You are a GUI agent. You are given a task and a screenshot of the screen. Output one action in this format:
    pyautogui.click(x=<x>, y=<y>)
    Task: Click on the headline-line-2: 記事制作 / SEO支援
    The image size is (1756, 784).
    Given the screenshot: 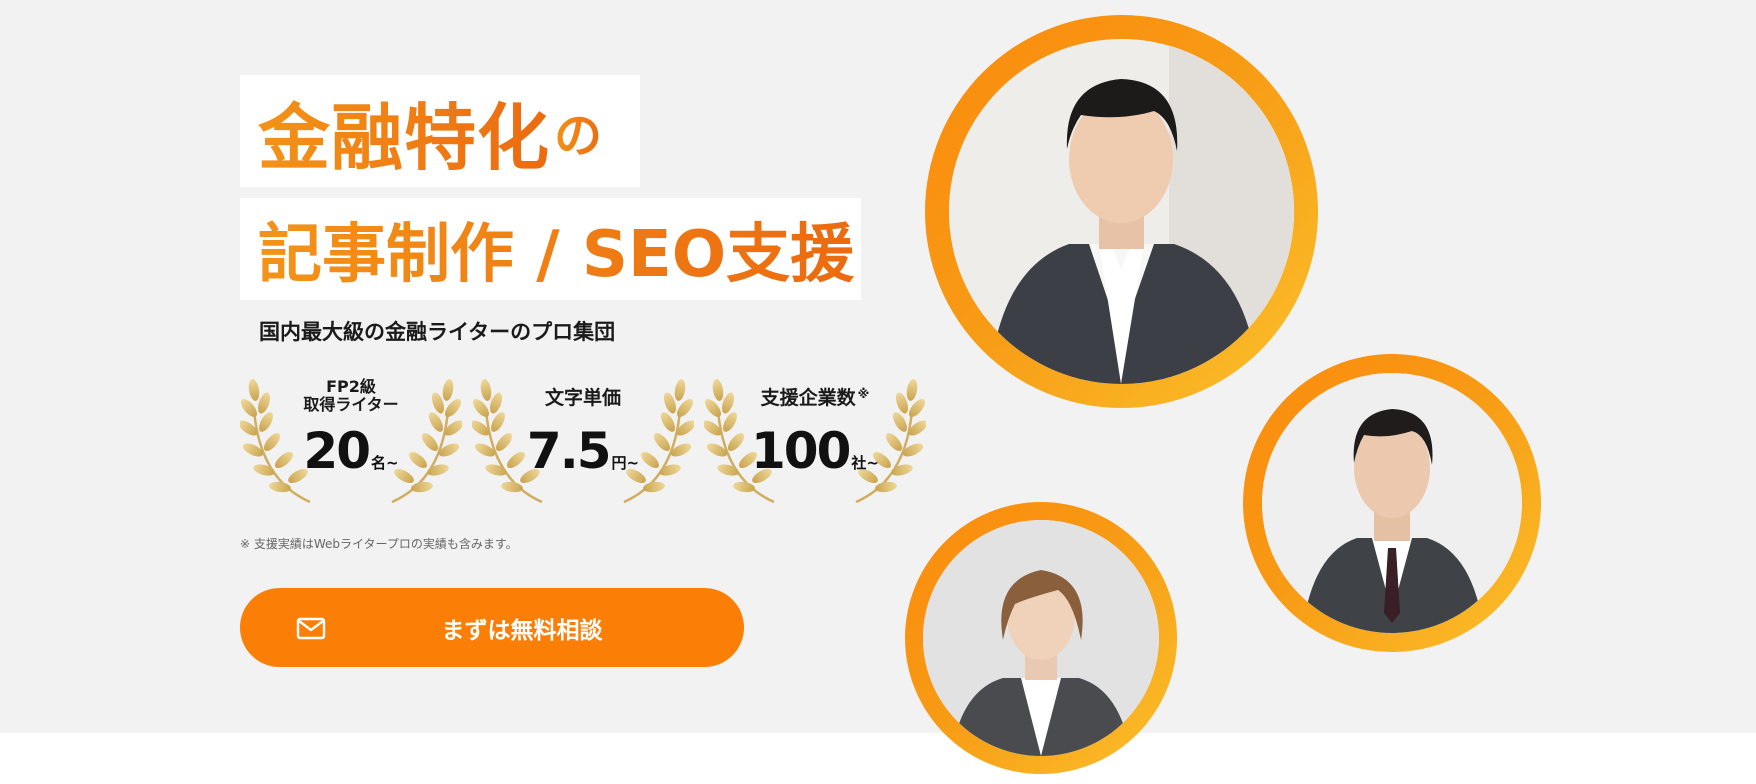 What is the action you would take?
    pyautogui.click(x=550, y=249)
    